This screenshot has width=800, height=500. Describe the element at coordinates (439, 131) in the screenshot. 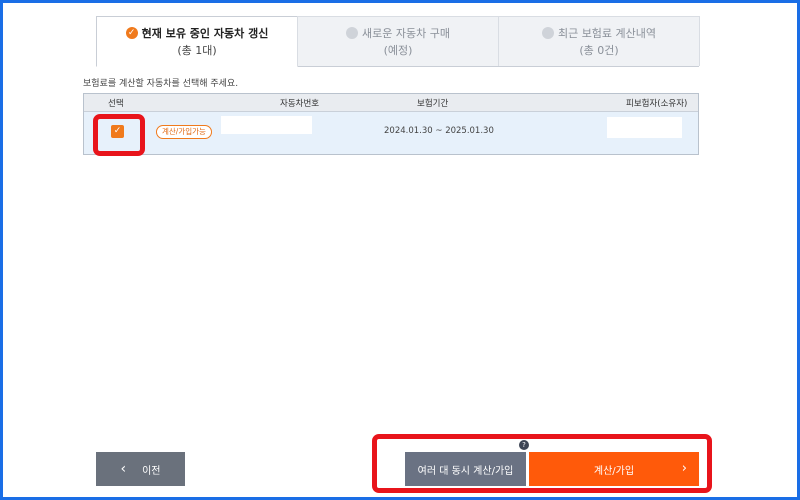

I see `insurance-period: 2024.01.30 ~ 2025.01.30` at that location.